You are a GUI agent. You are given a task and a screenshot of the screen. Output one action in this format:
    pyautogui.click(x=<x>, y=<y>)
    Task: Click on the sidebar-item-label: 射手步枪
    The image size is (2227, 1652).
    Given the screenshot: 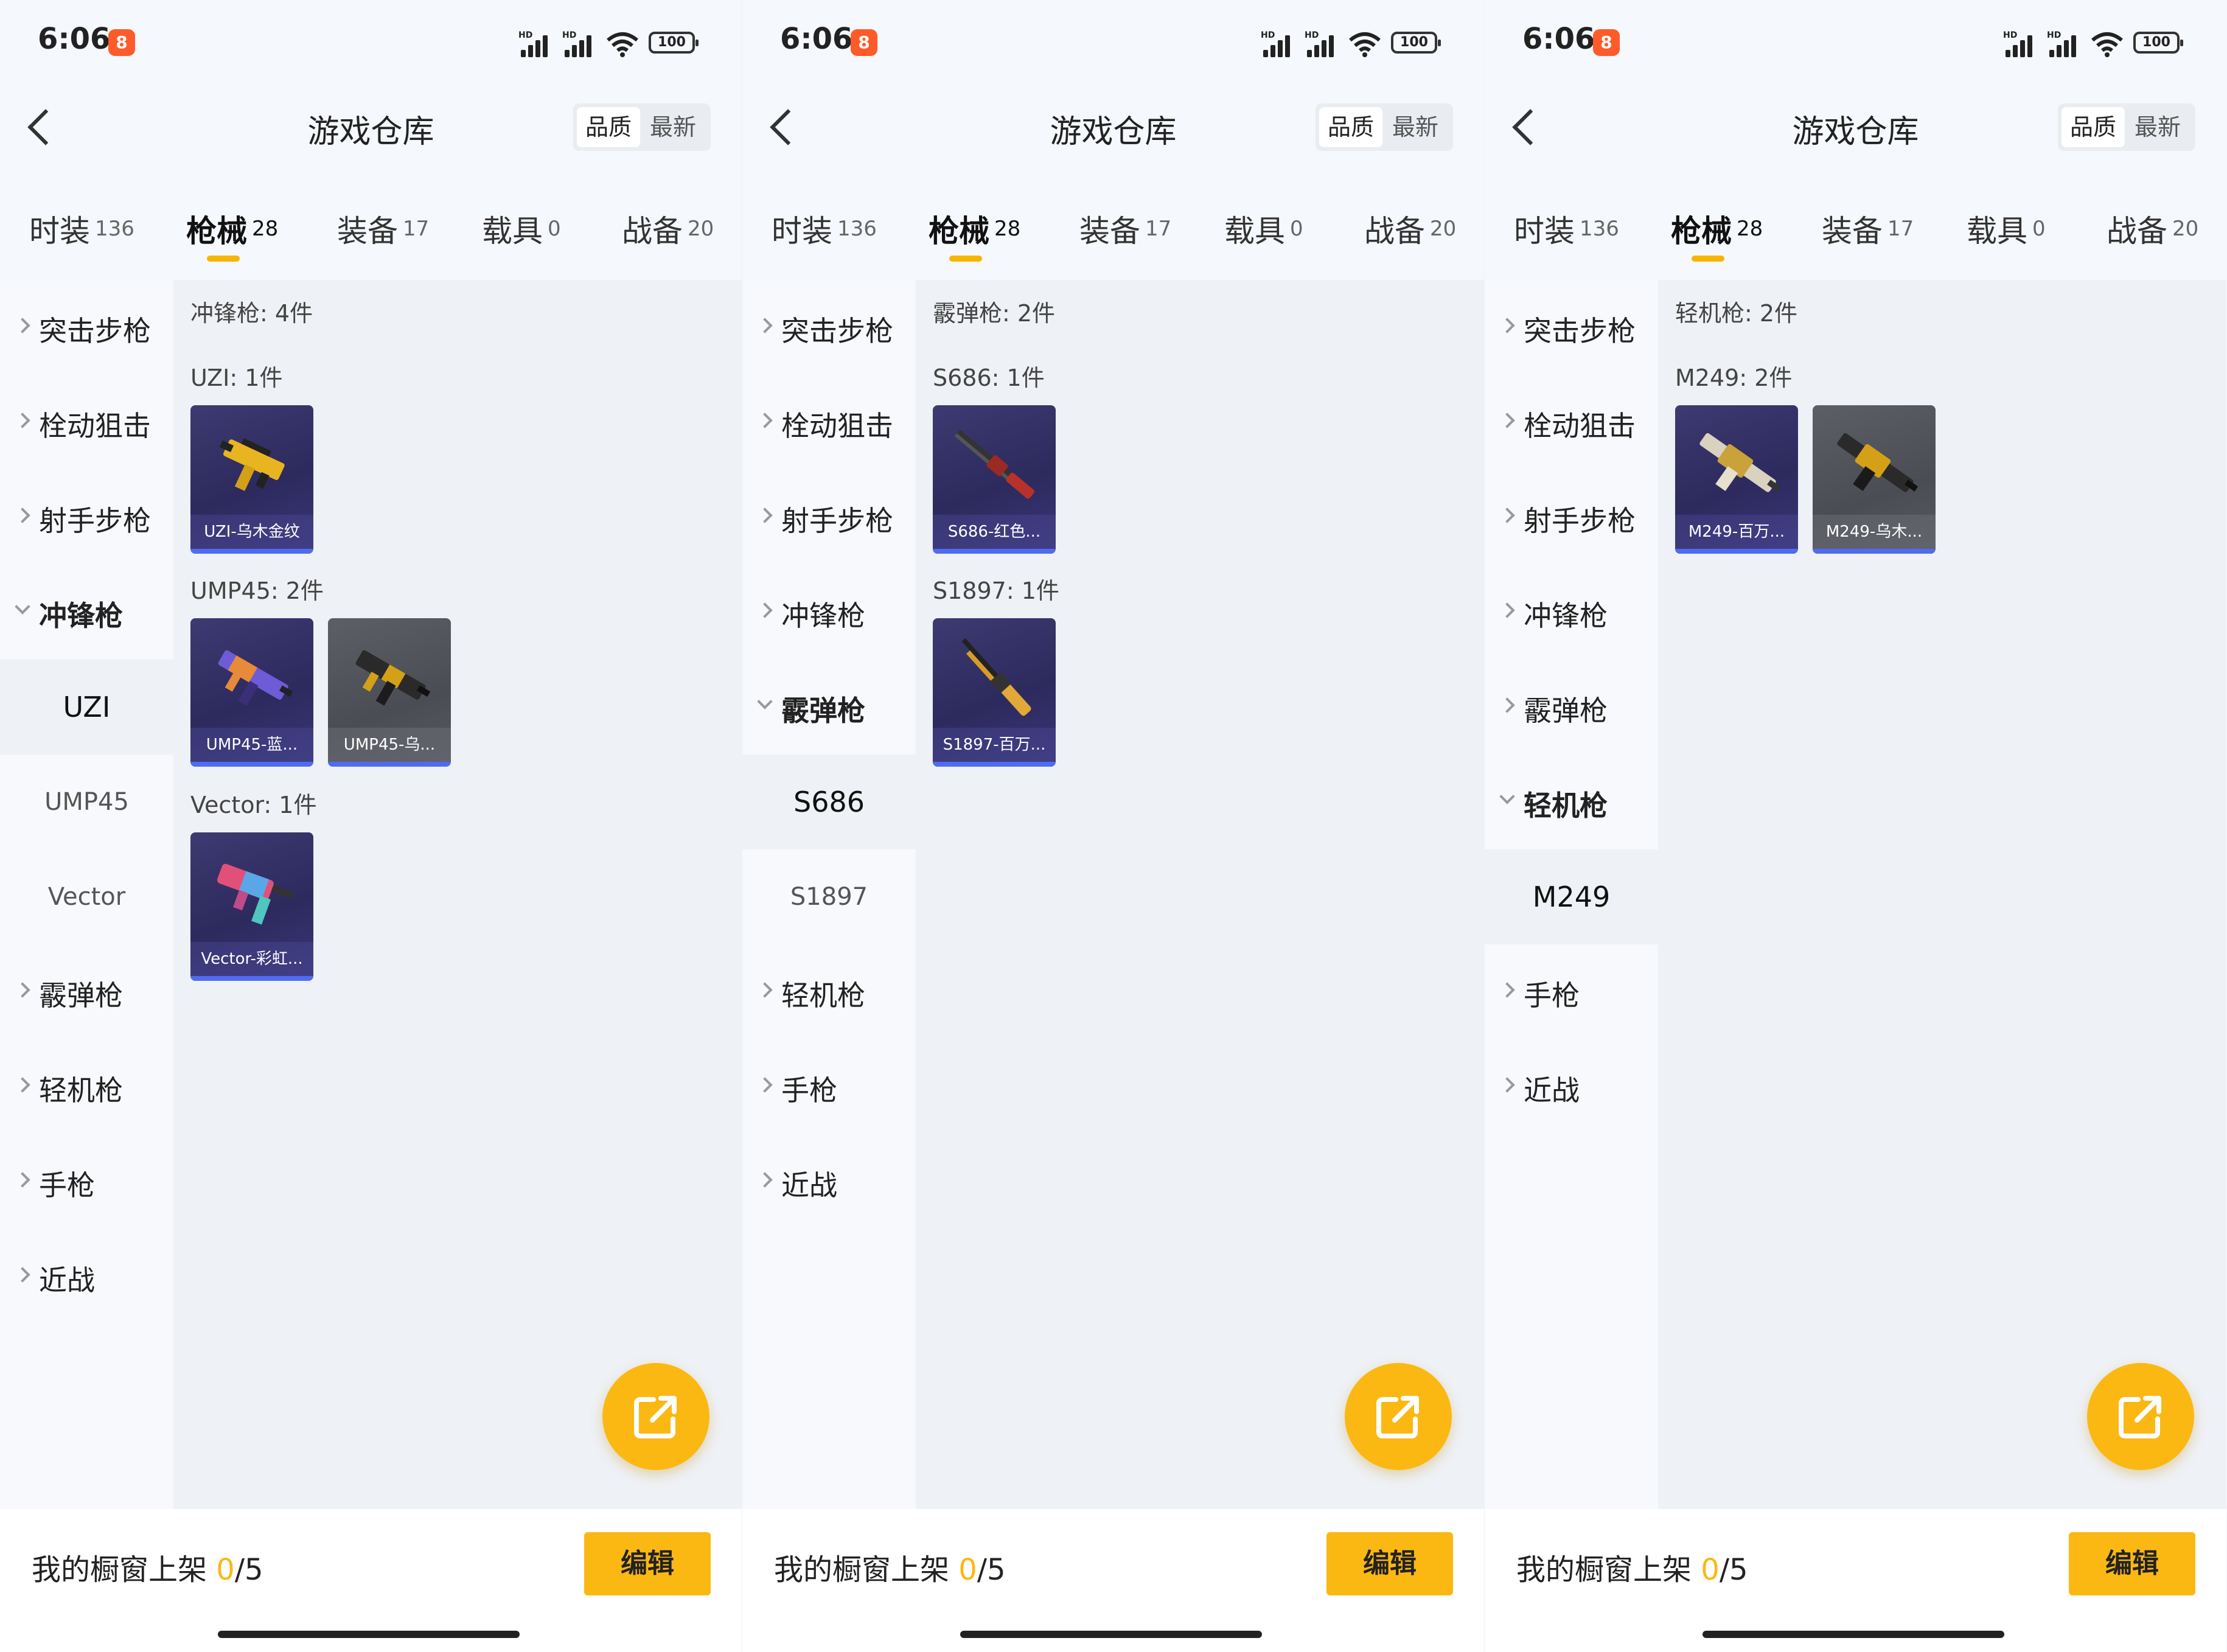 What is the action you would take?
    pyautogui.click(x=1580, y=520)
    